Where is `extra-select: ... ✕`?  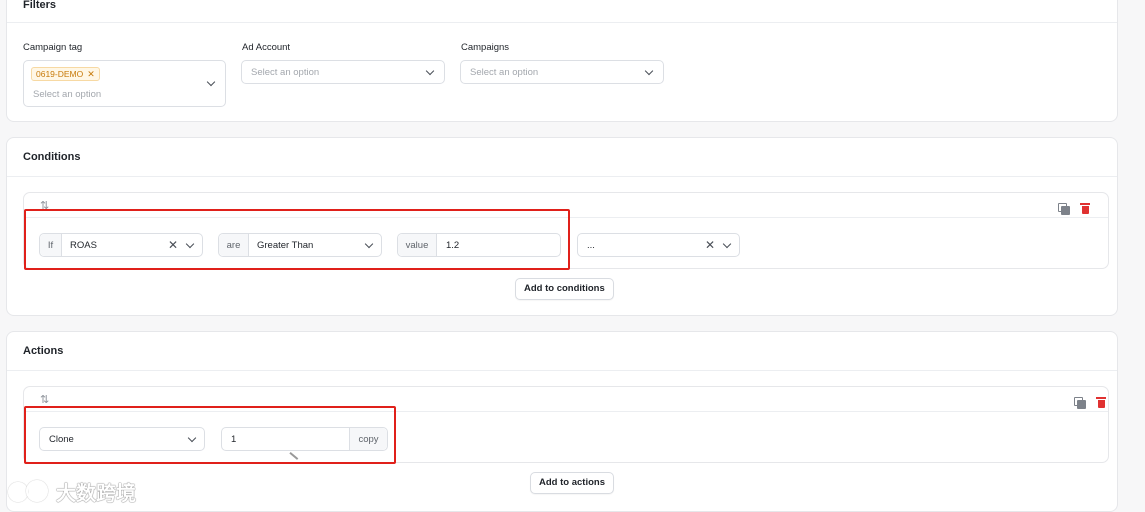 extra-select: ... ✕ is located at coordinates (658, 245).